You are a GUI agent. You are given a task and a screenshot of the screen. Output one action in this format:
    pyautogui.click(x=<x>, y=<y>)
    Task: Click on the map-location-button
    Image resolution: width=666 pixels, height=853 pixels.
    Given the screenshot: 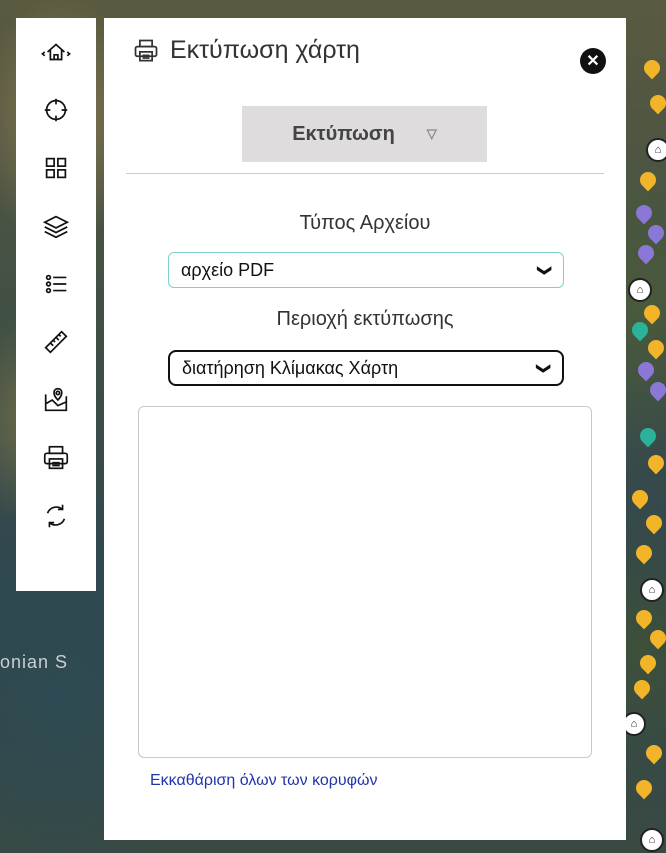 What is the action you would take?
    pyautogui.click(x=56, y=400)
    